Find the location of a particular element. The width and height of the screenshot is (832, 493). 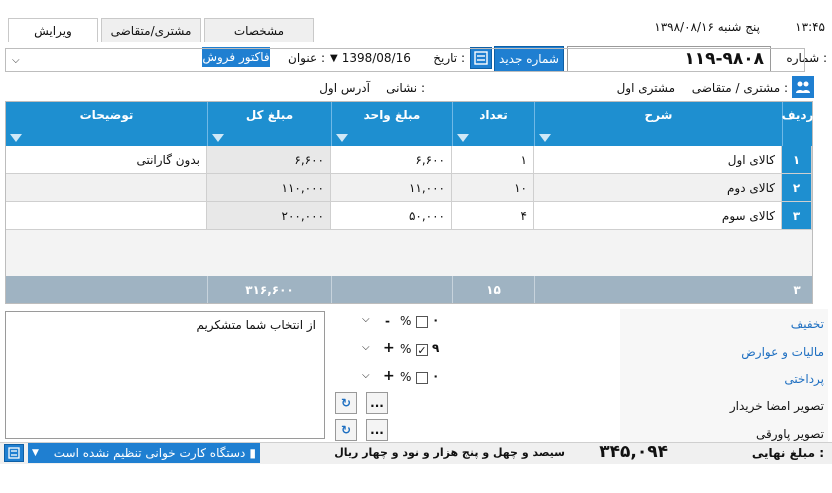

buyer-signature-label: تصویر امضا خریدار is located at coordinates (776, 406).